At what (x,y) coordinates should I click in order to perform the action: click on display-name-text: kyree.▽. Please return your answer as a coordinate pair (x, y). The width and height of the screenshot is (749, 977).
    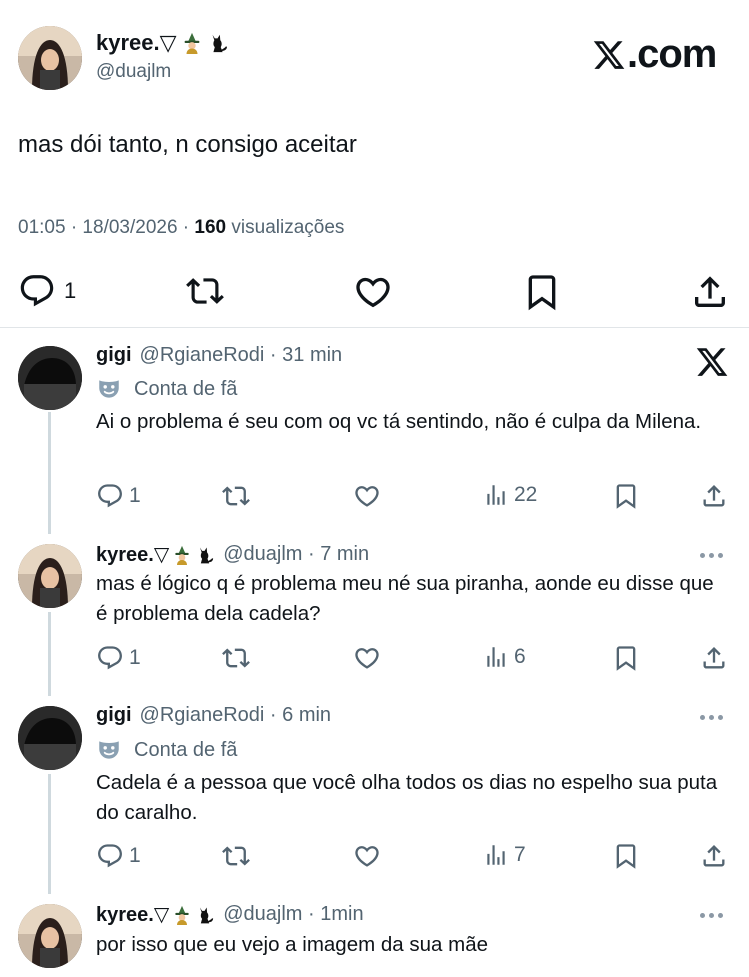
    Looking at the image, I should click on (136, 42).